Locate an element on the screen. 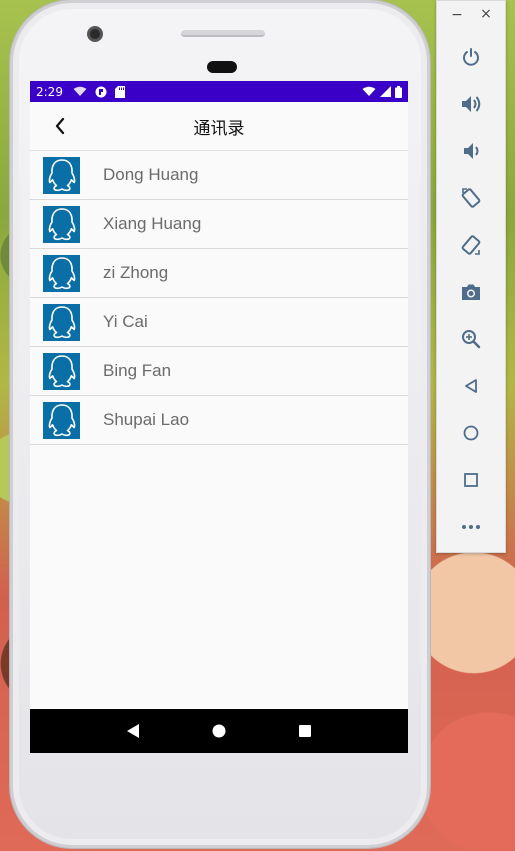  contact-row: Xiang Huang is located at coordinates (219, 224).